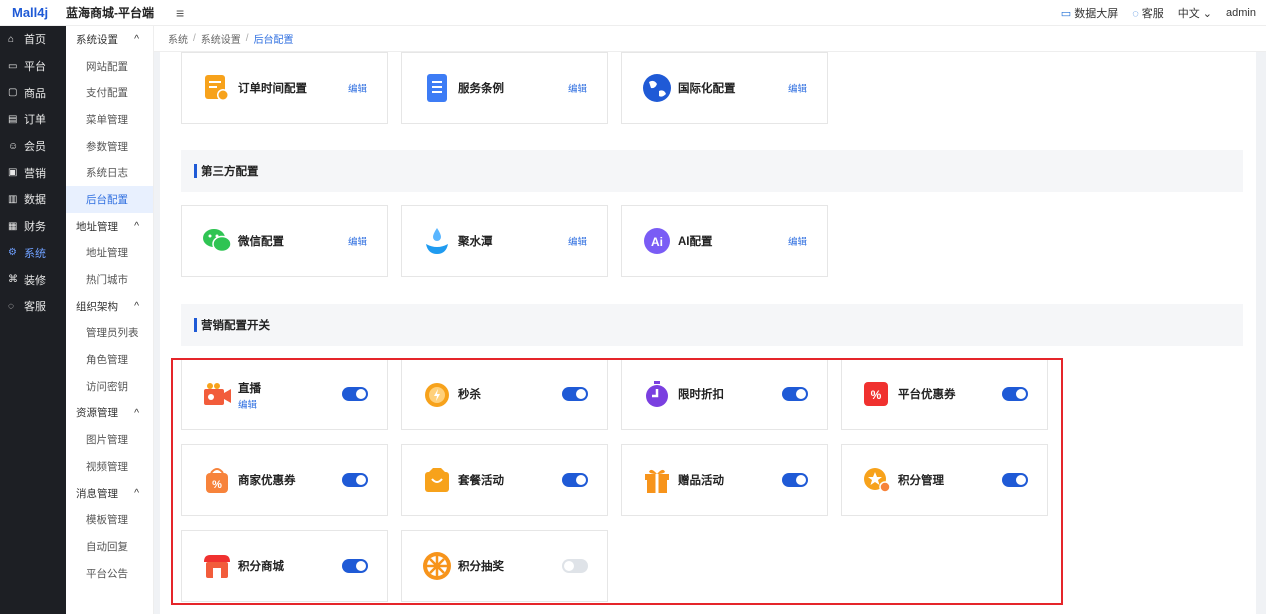 The width and height of the screenshot is (1266, 614). What do you see at coordinates (221, 38) in the screenshot?
I see `breadcrumb-item: 系统设置` at bounding box center [221, 38].